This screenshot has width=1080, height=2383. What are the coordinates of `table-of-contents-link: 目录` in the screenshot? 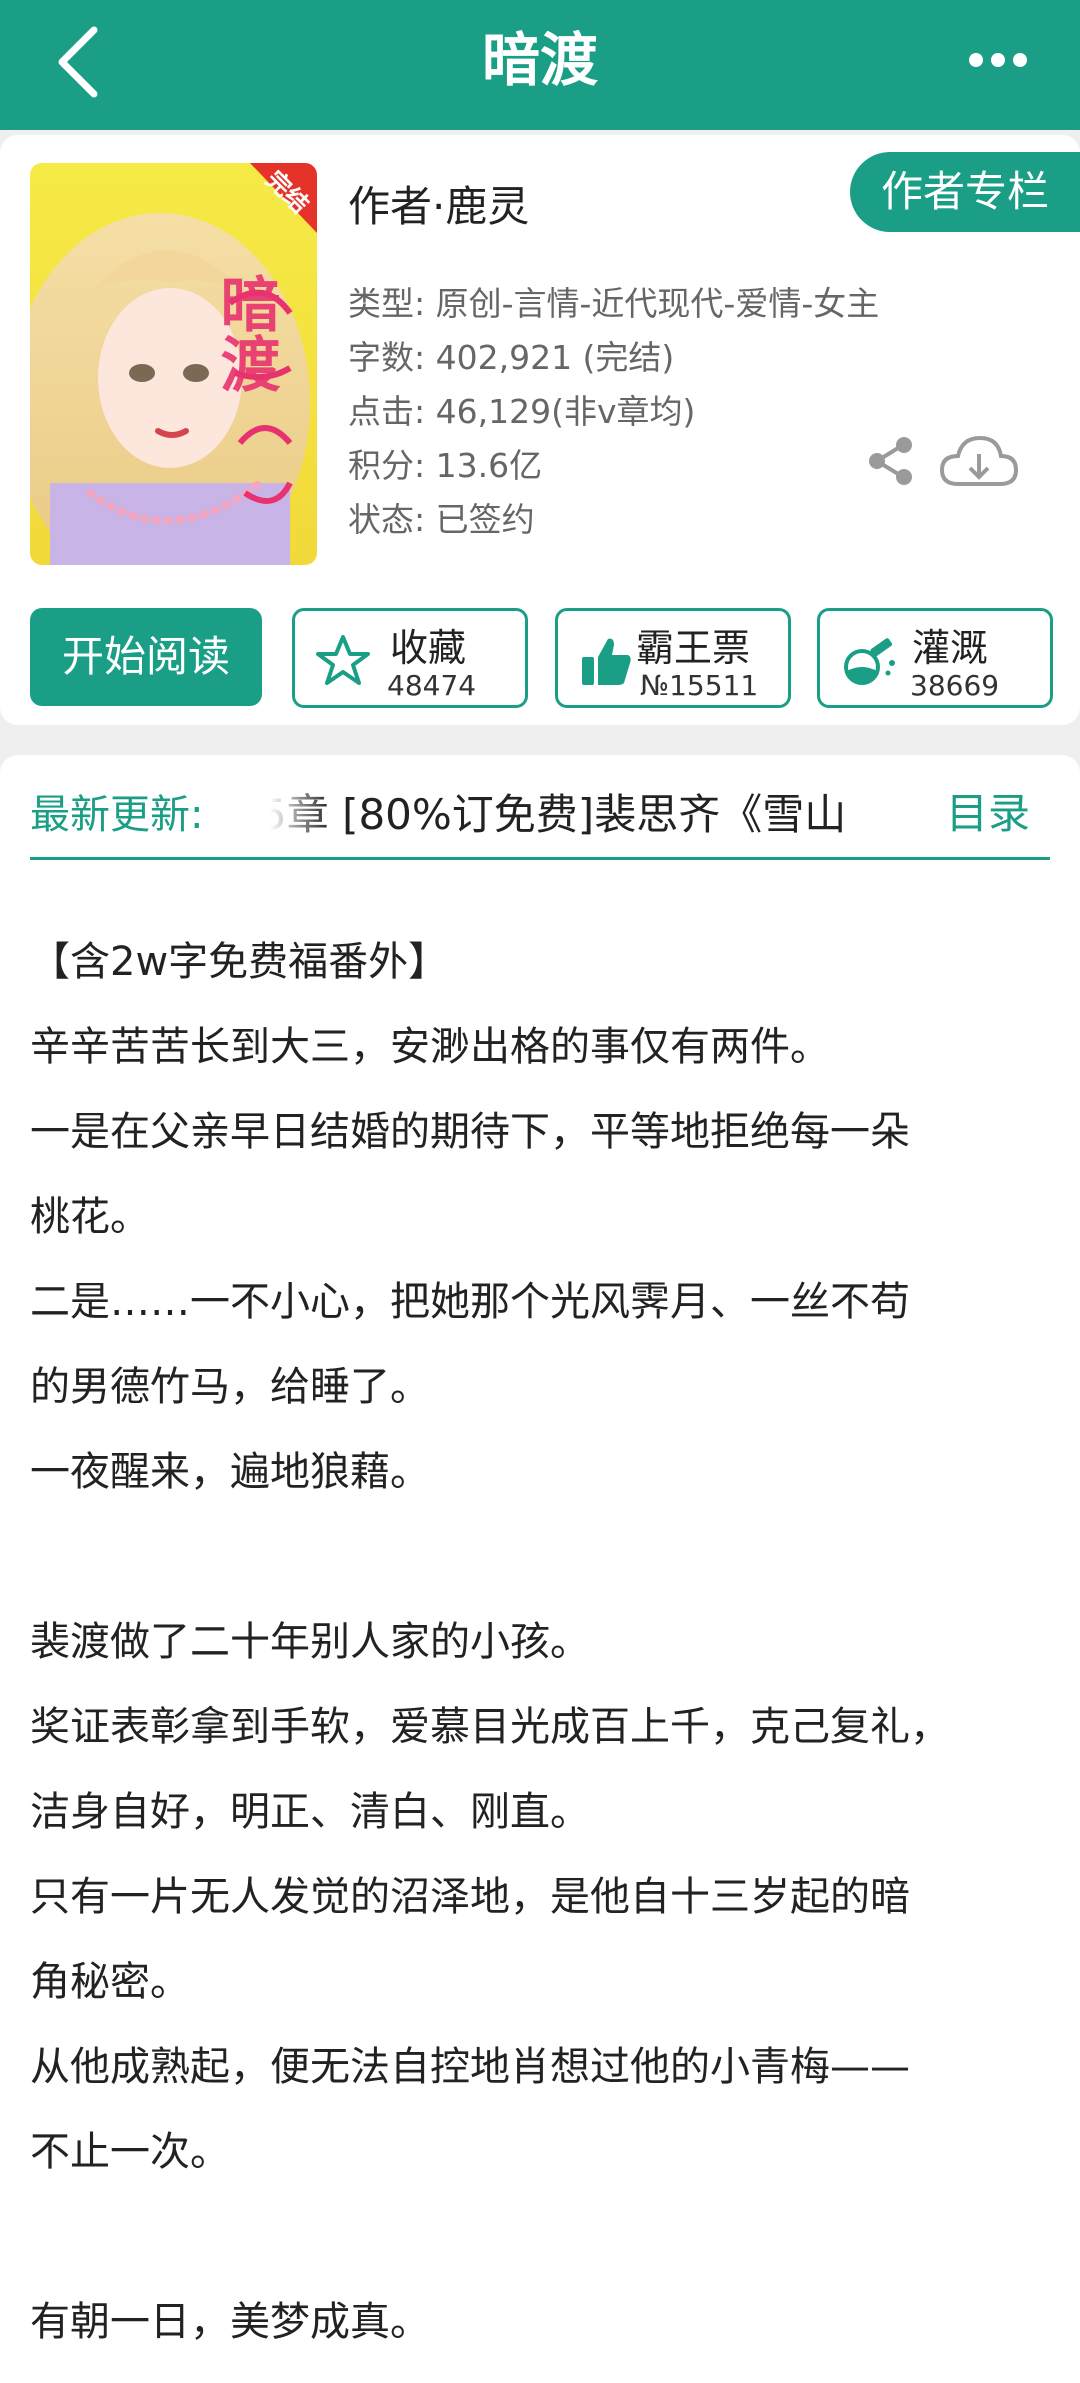 It's located at (988, 810).